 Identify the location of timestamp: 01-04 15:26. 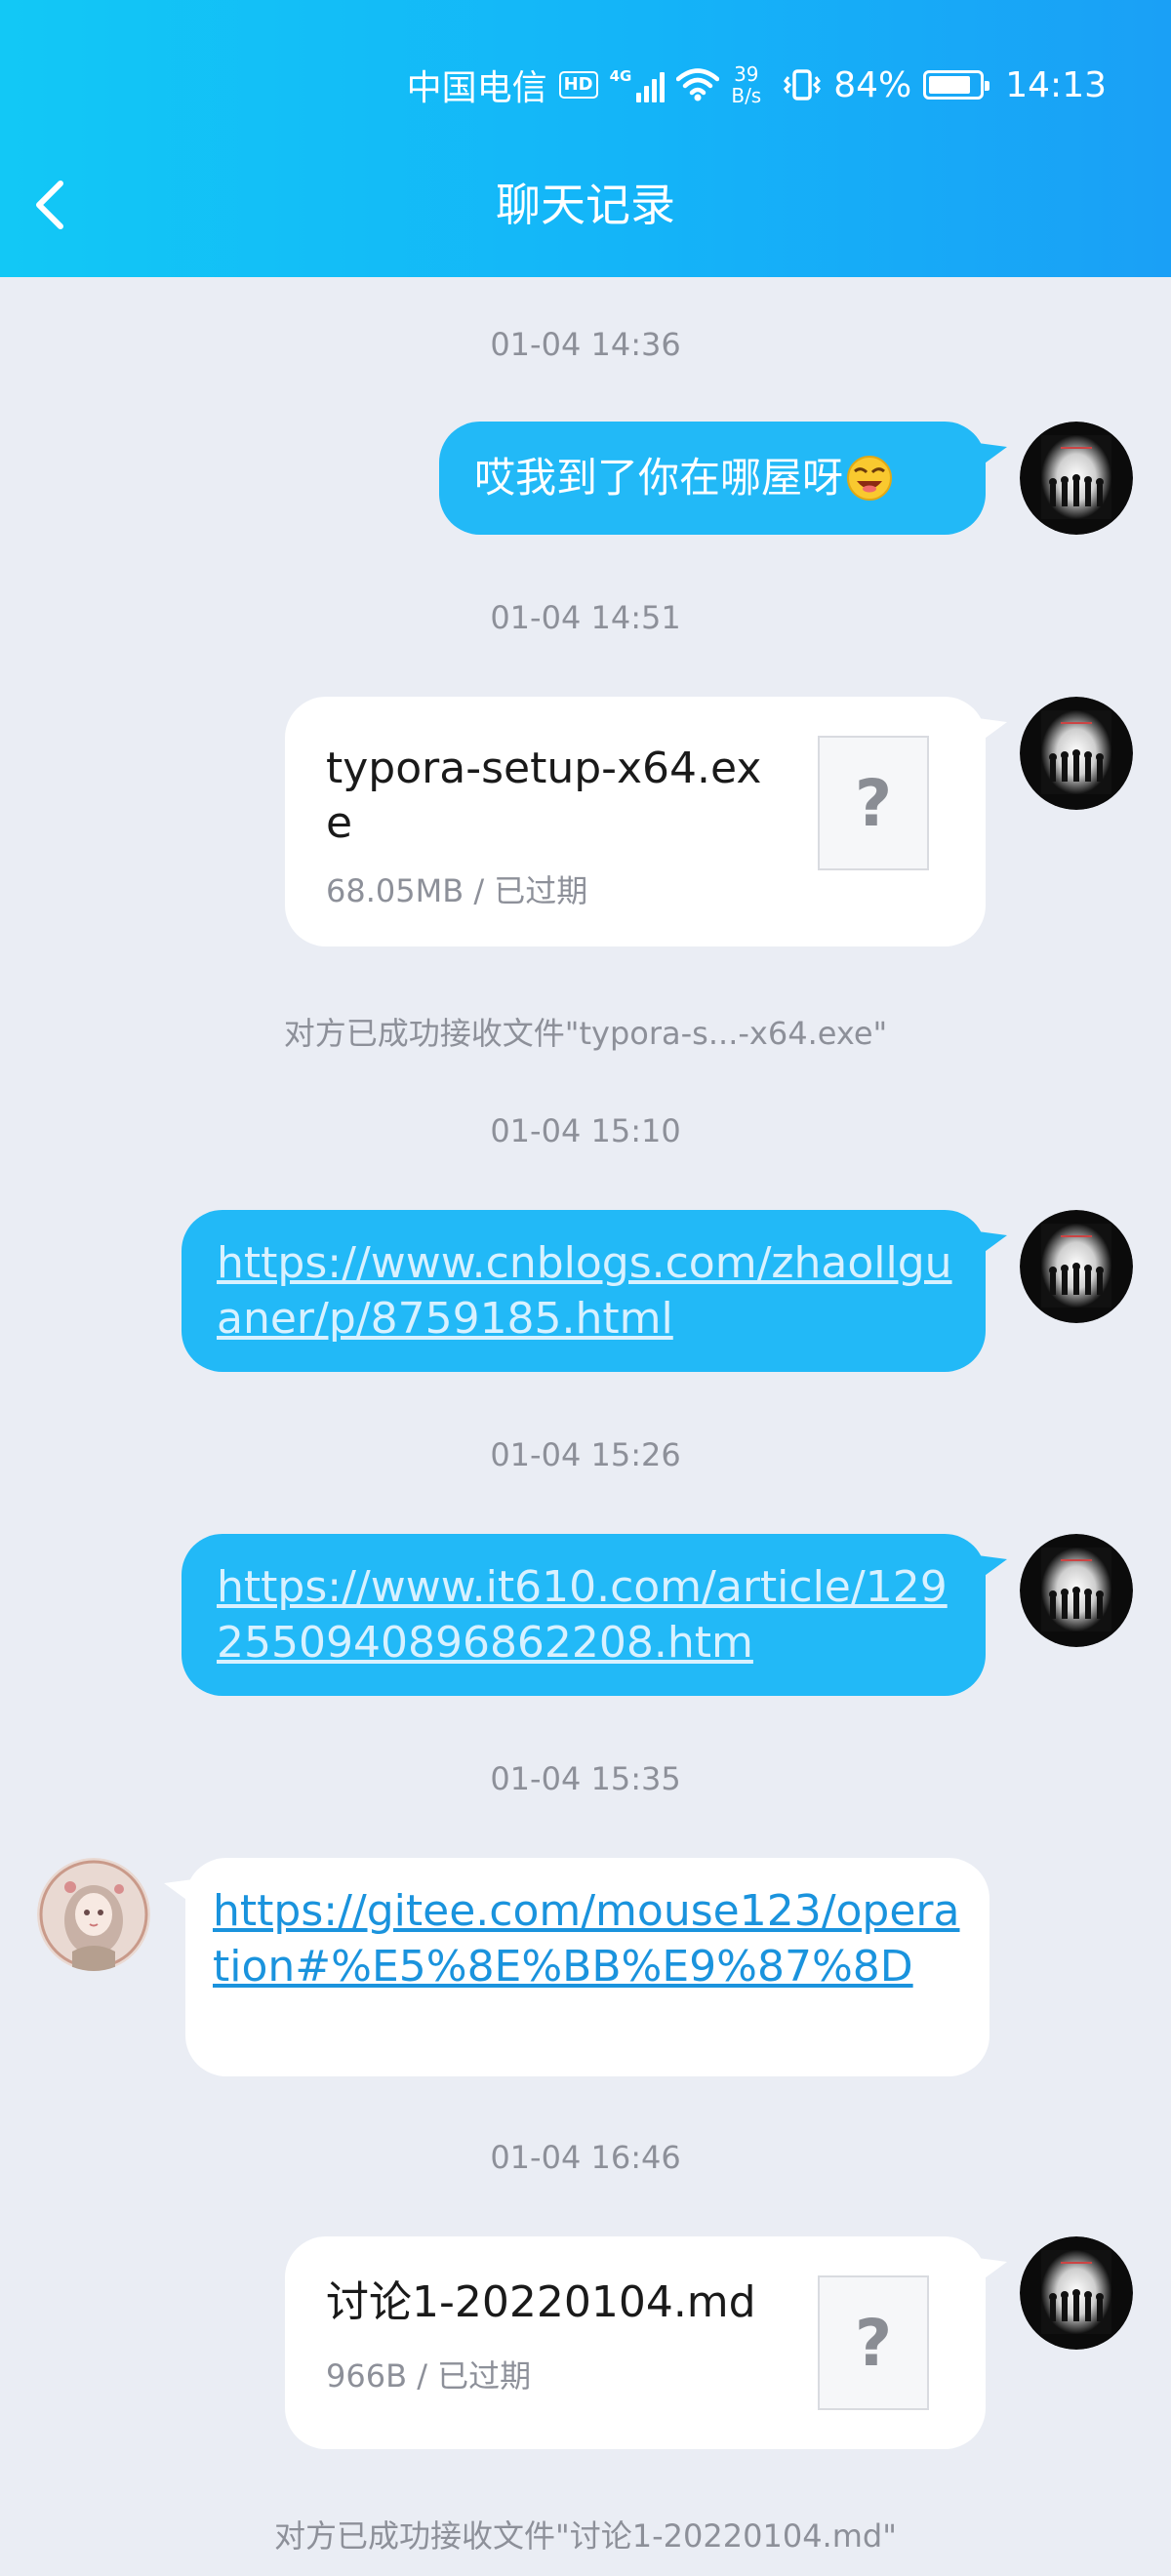
(585, 1454).